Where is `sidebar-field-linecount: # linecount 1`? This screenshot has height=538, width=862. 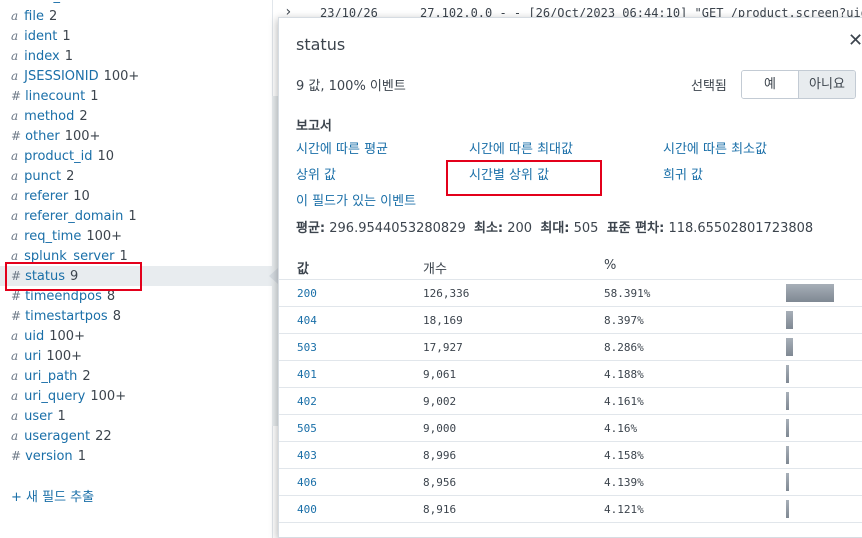
sidebar-field-linecount: # linecount 1 is located at coordinates (54, 96).